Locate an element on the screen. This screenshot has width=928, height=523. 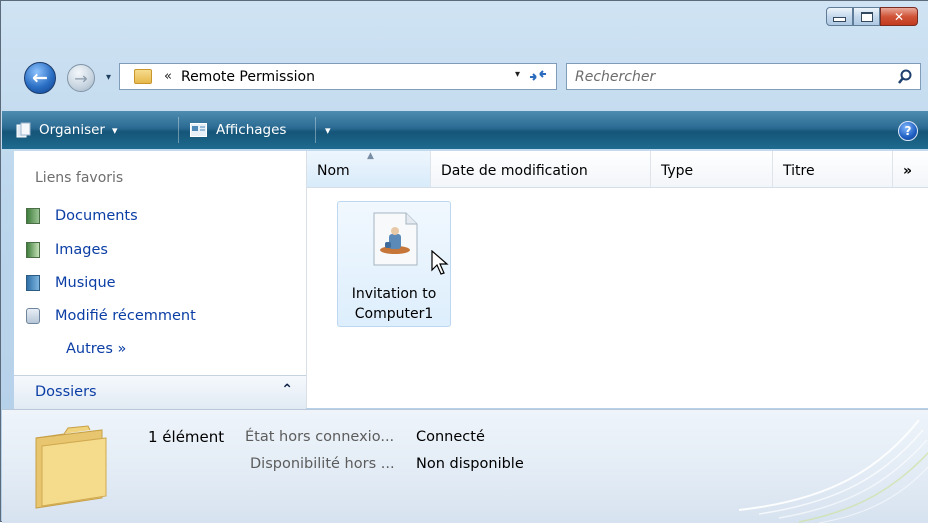
documents-icon is located at coordinates (33, 216).